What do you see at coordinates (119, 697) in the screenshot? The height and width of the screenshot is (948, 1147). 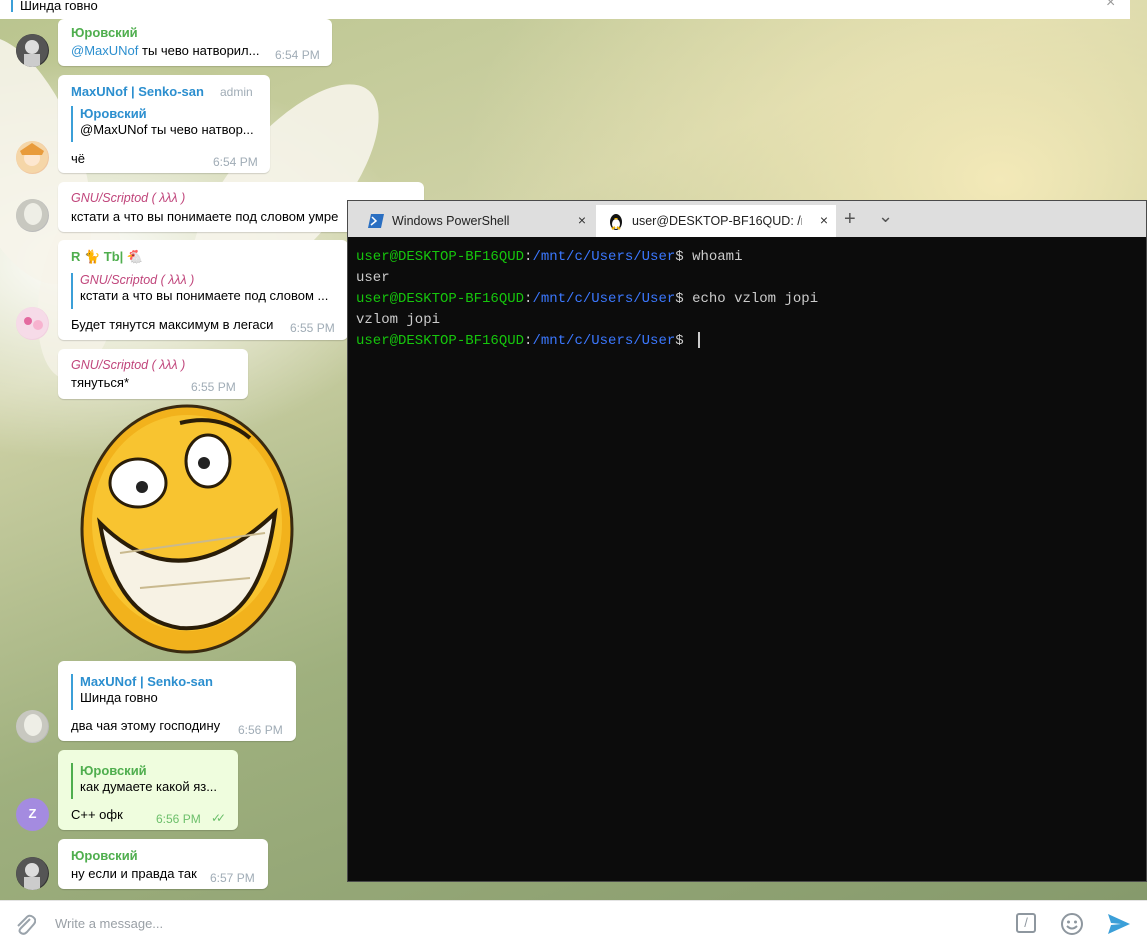 I see `reply-text: Шинда говно` at bounding box center [119, 697].